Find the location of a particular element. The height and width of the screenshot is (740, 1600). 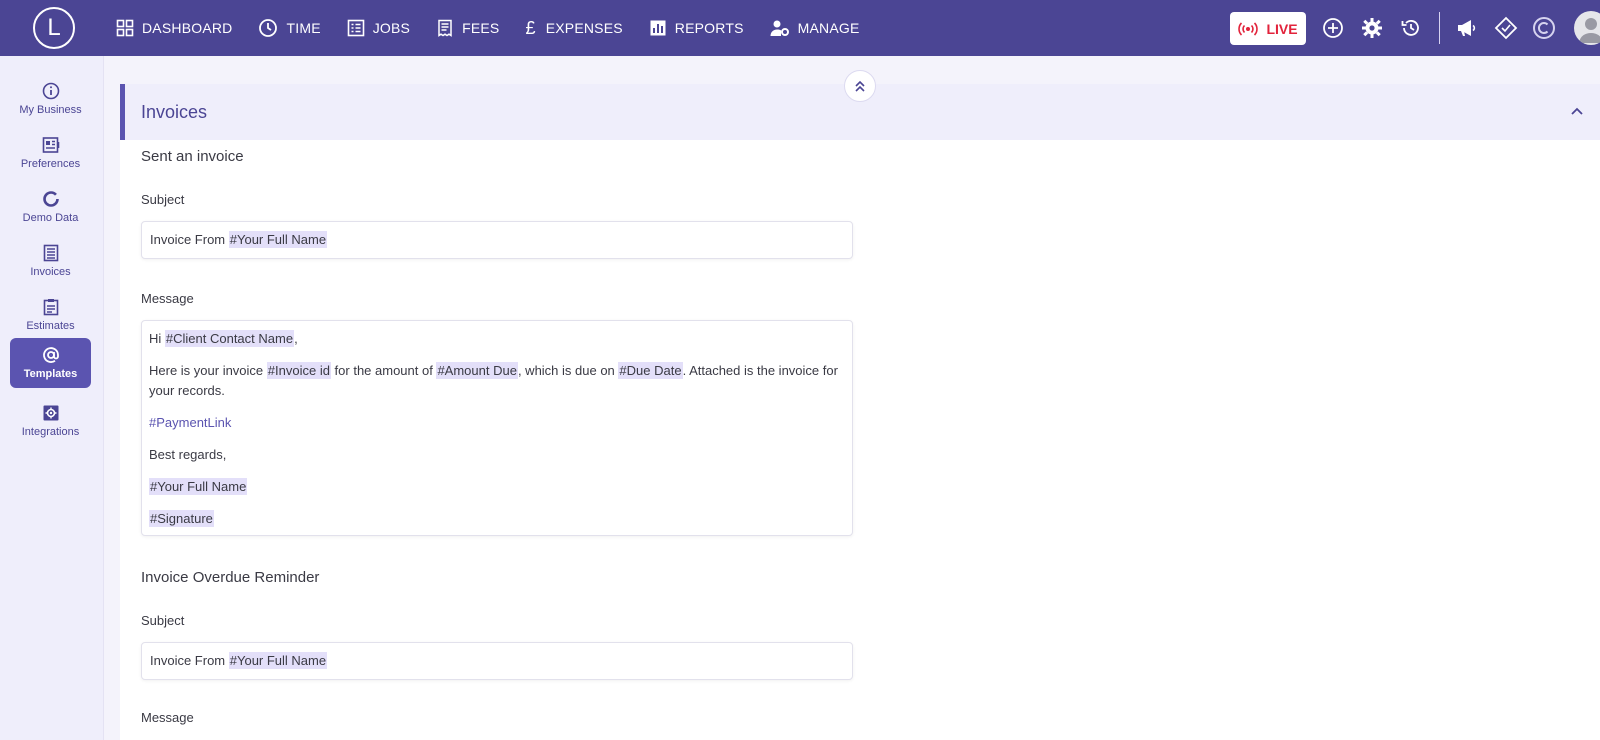

sidebar-item-label: Templates is located at coordinates (50, 374).